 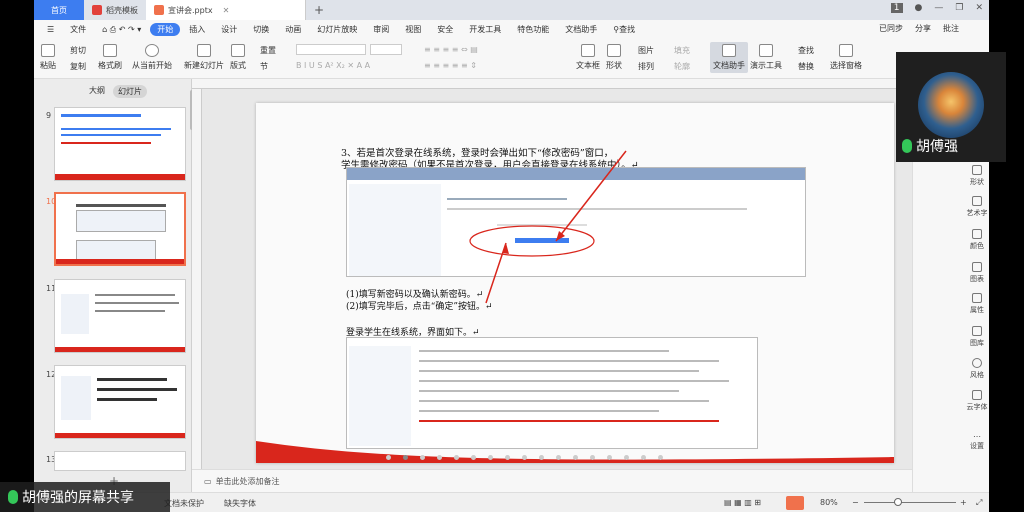 I want to click on new-slide-button: 新建幻灯片, so click(x=204, y=57).